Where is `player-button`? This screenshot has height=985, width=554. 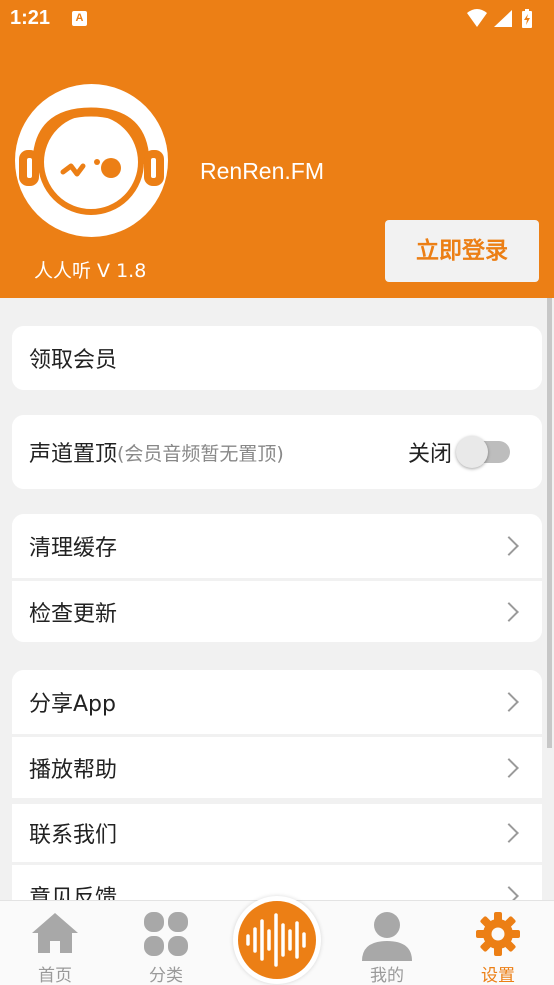 player-button is located at coordinates (277, 940).